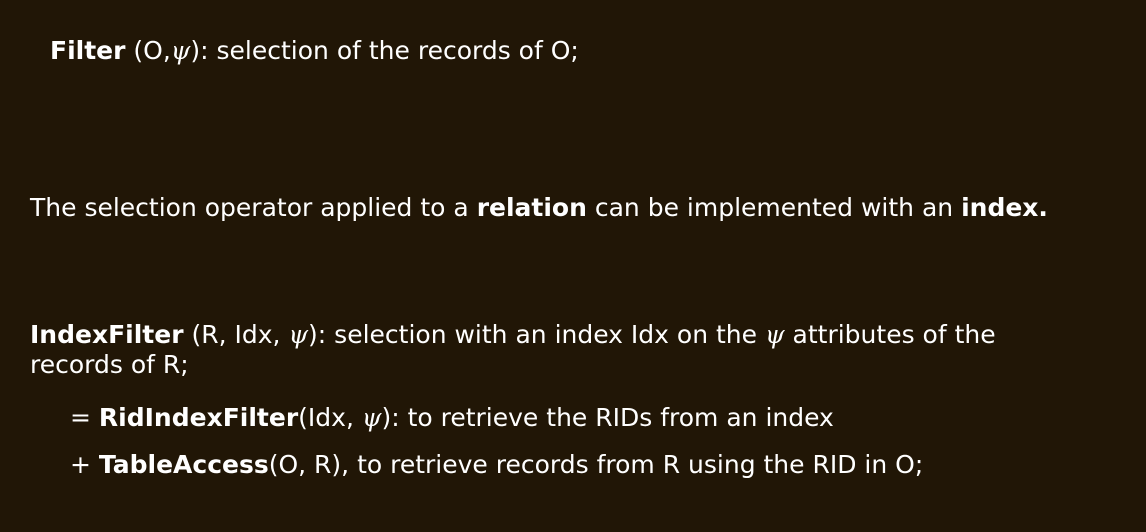 The width and height of the screenshot is (1146, 532). I want to click on ridindexfilter-operator-name: RidIndexFilter, so click(198, 417).